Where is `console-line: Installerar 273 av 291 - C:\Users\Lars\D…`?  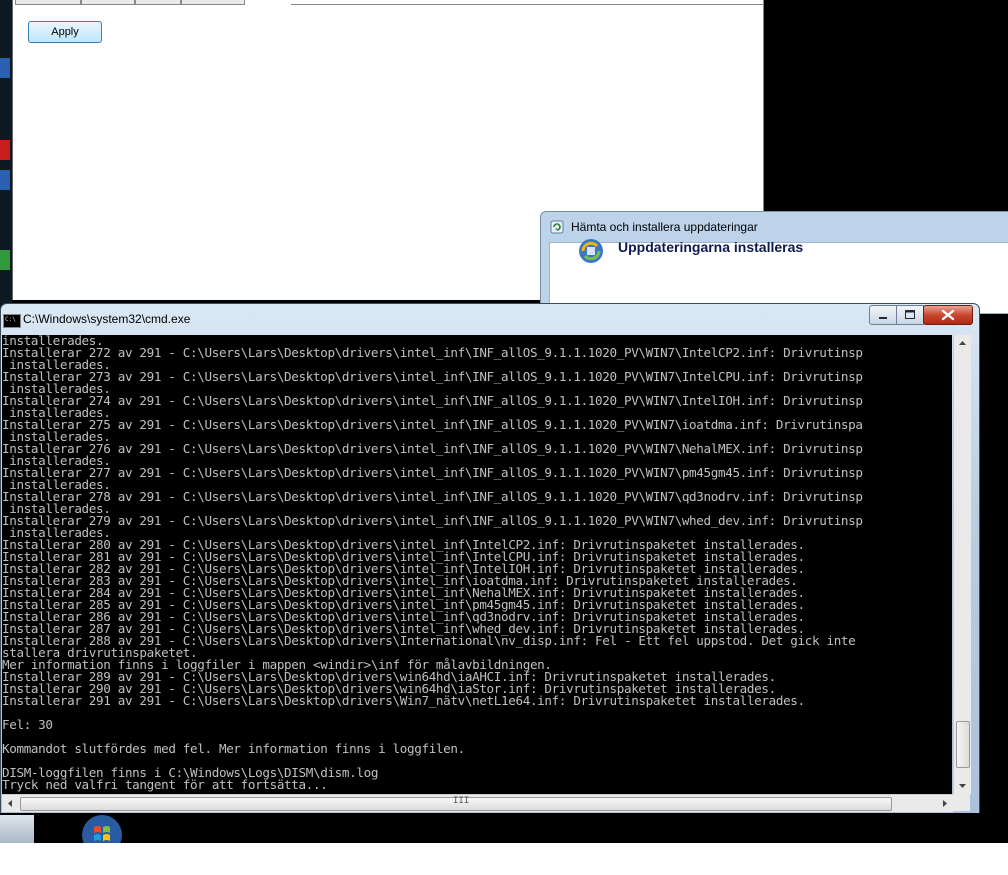 console-line: Installerar 273 av 291 - C:\Users\Lars\D… is located at coordinates (432, 376).